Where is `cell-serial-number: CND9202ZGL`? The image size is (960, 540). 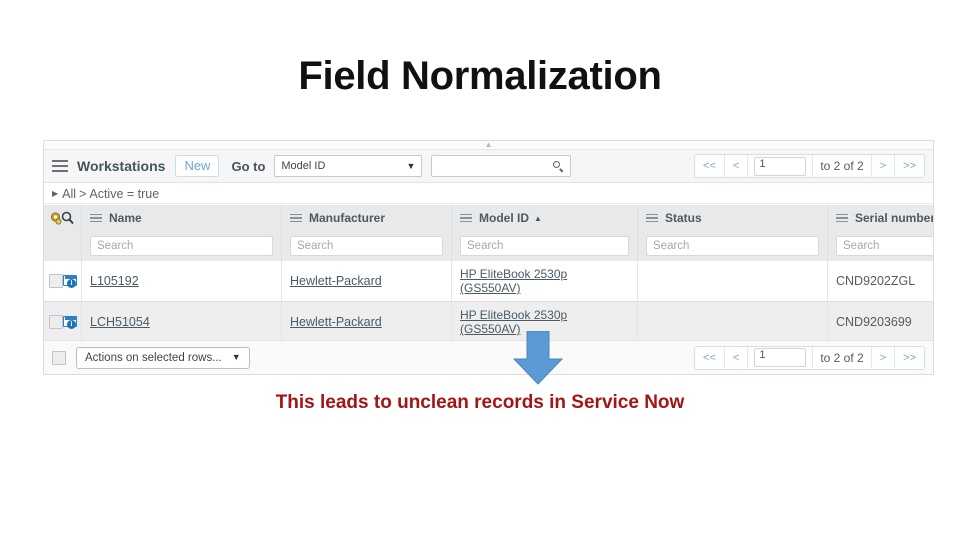 cell-serial-number: CND9202ZGL is located at coordinates (880, 281).